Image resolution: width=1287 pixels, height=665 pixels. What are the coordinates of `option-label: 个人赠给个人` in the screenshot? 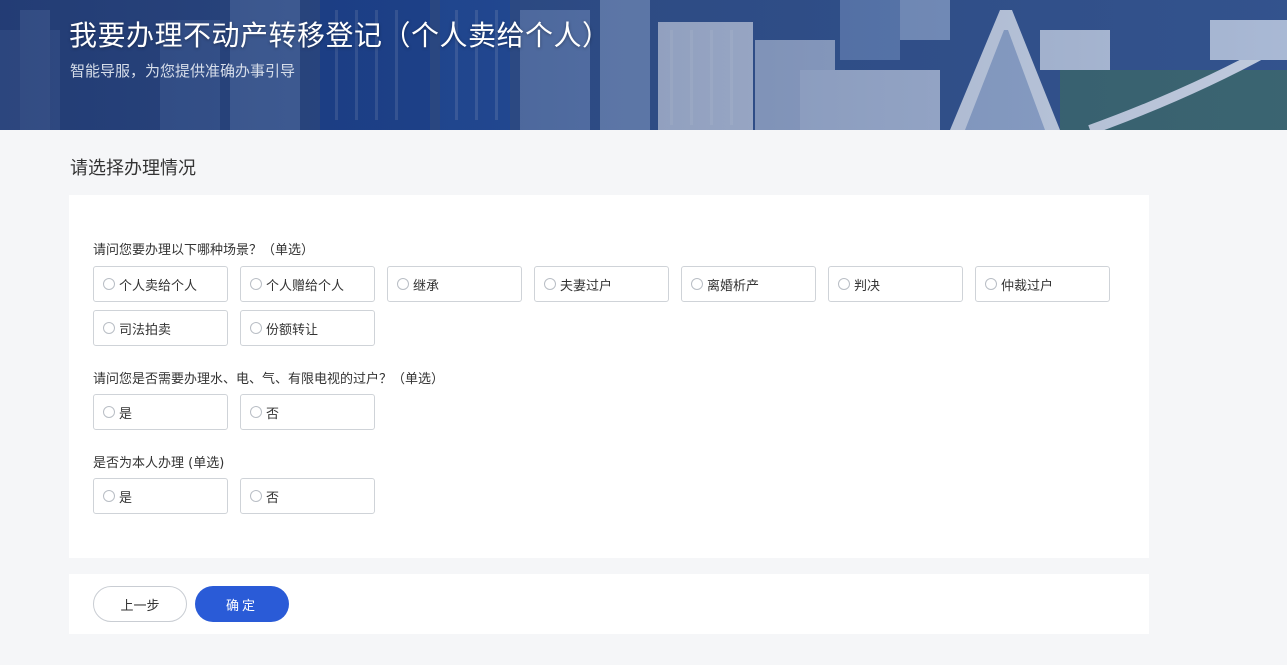 It's located at (305, 286).